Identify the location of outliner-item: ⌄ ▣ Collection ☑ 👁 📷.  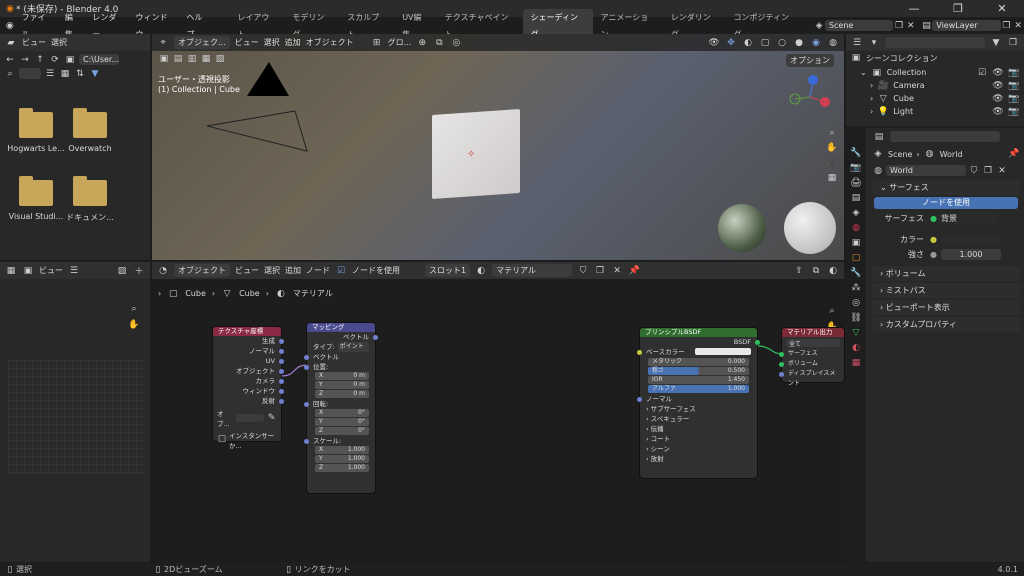
(935, 72).